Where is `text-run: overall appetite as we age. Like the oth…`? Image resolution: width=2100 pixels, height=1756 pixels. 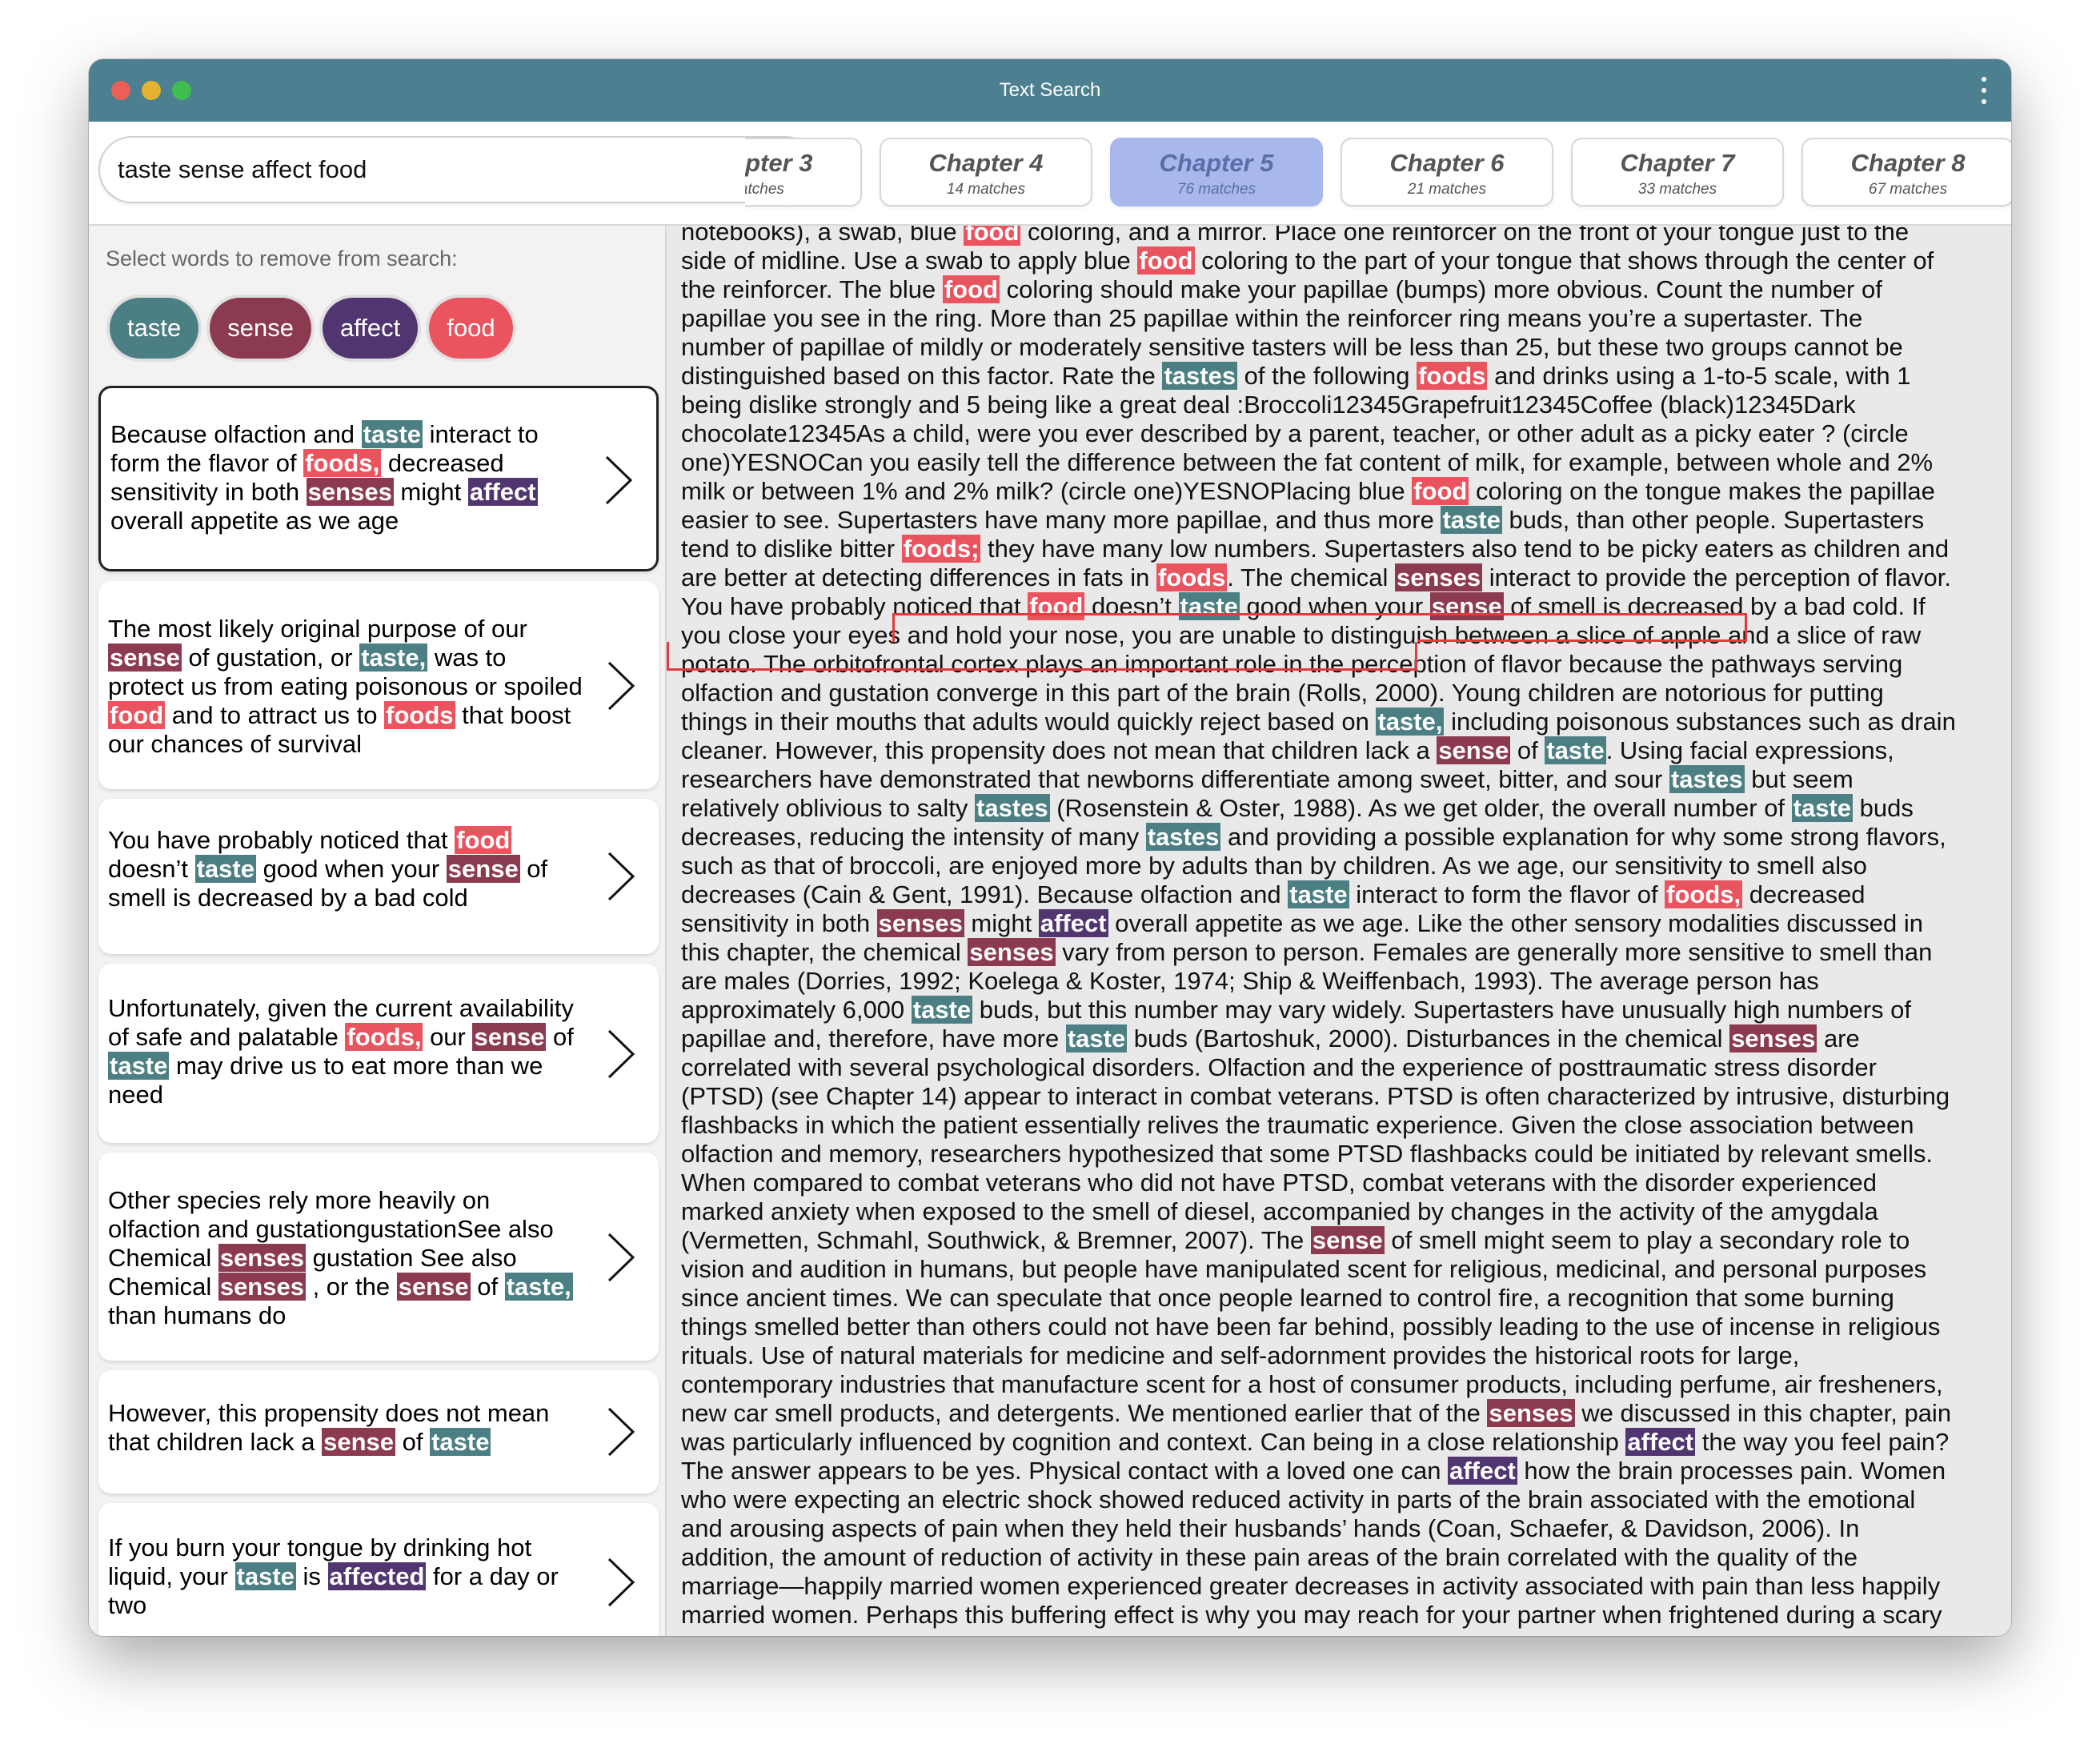
text-run: overall appetite as we age. Like the oth… is located at coordinates (1515, 923).